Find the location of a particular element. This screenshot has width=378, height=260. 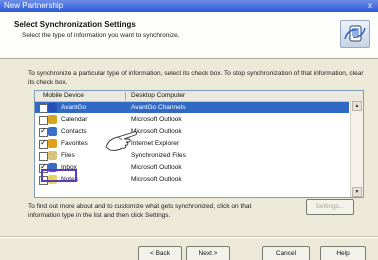

column-desktop-computer: Desktop Computer is located at coordinates (158, 96).